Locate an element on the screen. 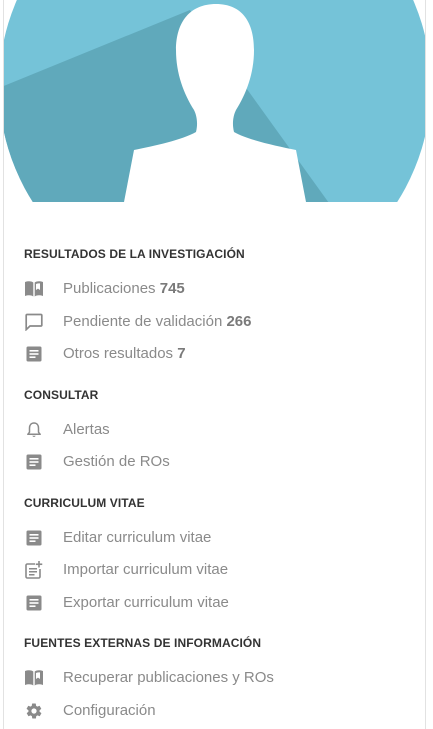 The image size is (433, 729). menu-item-gestion-ros: Gestión de ROs is located at coordinates (214, 462).